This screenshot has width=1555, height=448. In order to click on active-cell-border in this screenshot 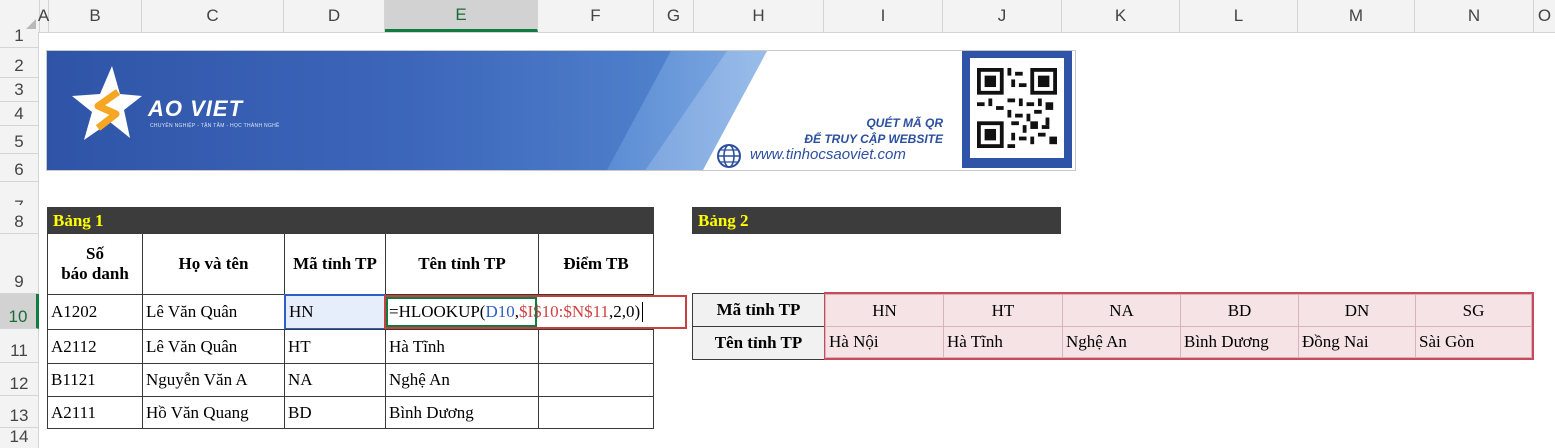, I will do `click(461, 312)`.